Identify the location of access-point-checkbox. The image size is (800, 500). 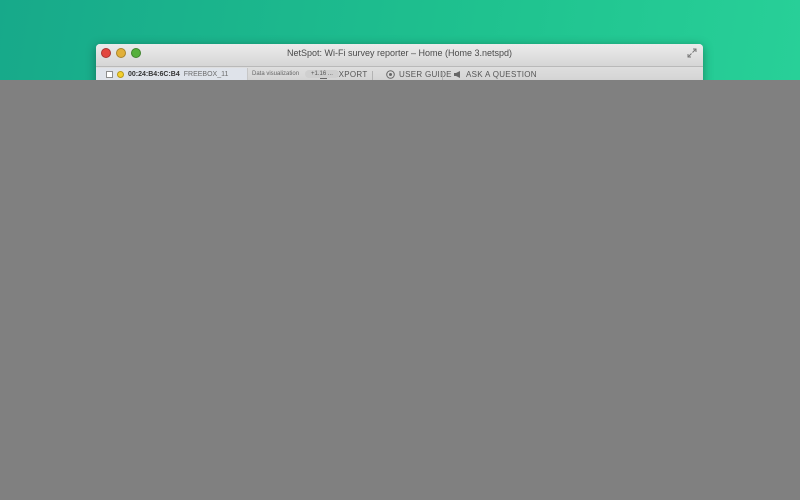
(109, 74).